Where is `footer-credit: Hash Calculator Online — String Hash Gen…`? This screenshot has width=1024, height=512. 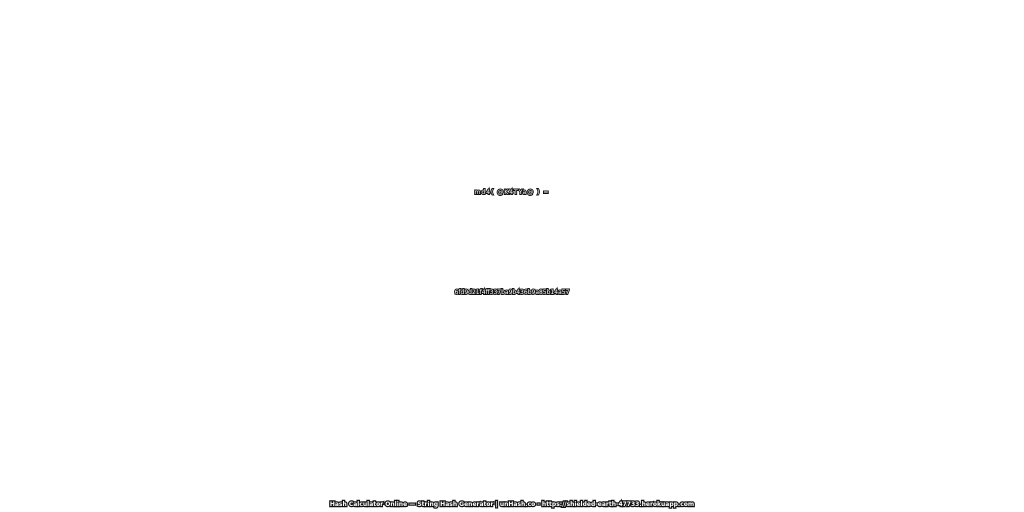 footer-credit: Hash Calculator Online — String Hash Gen… is located at coordinates (512, 505).